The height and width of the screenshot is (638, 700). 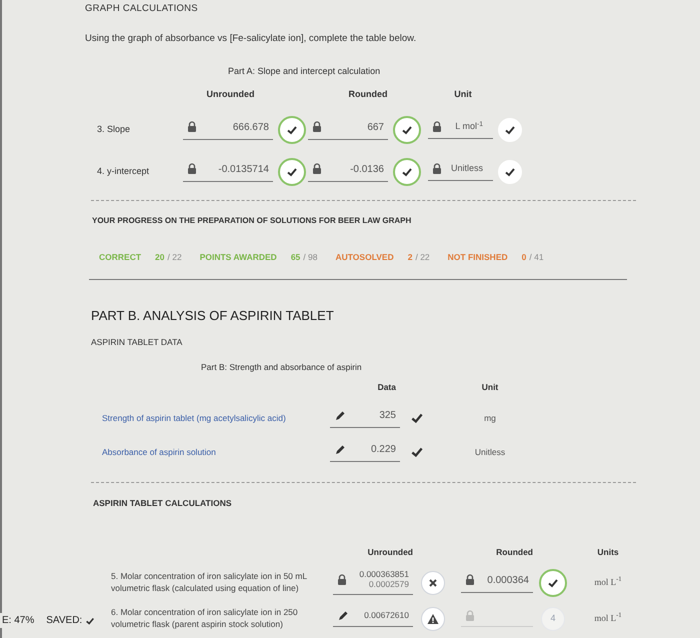 I want to click on progress-label: NOT FINISHED, so click(x=478, y=257).